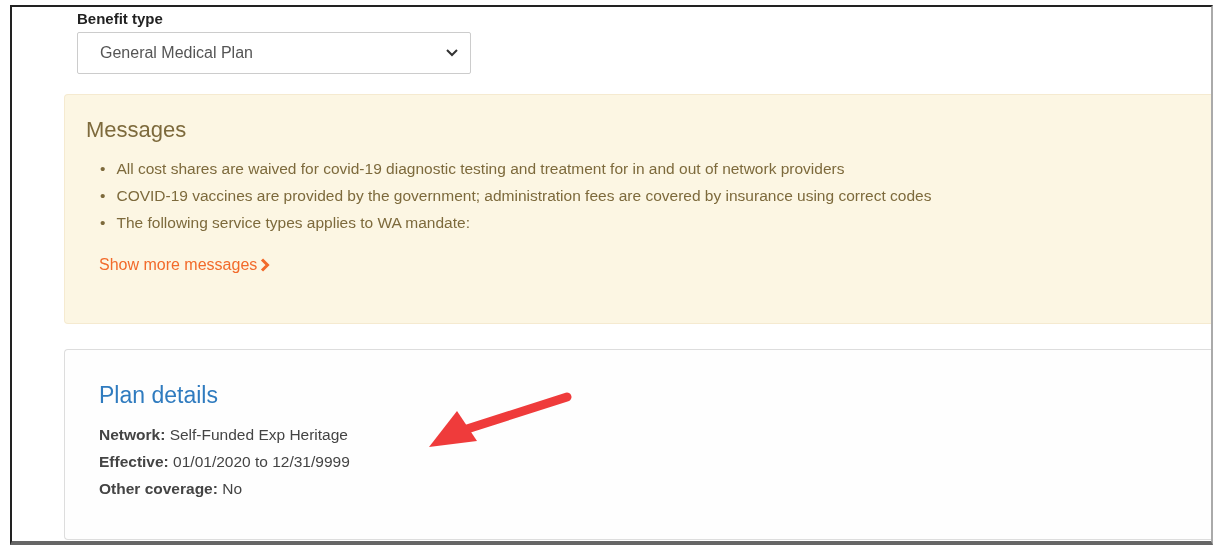 This screenshot has width=1215, height=549. What do you see at coordinates (274, 53) in the screenshot?
I see `benefit-type-select: General Medical Plan` at bounding box center [274, 53].